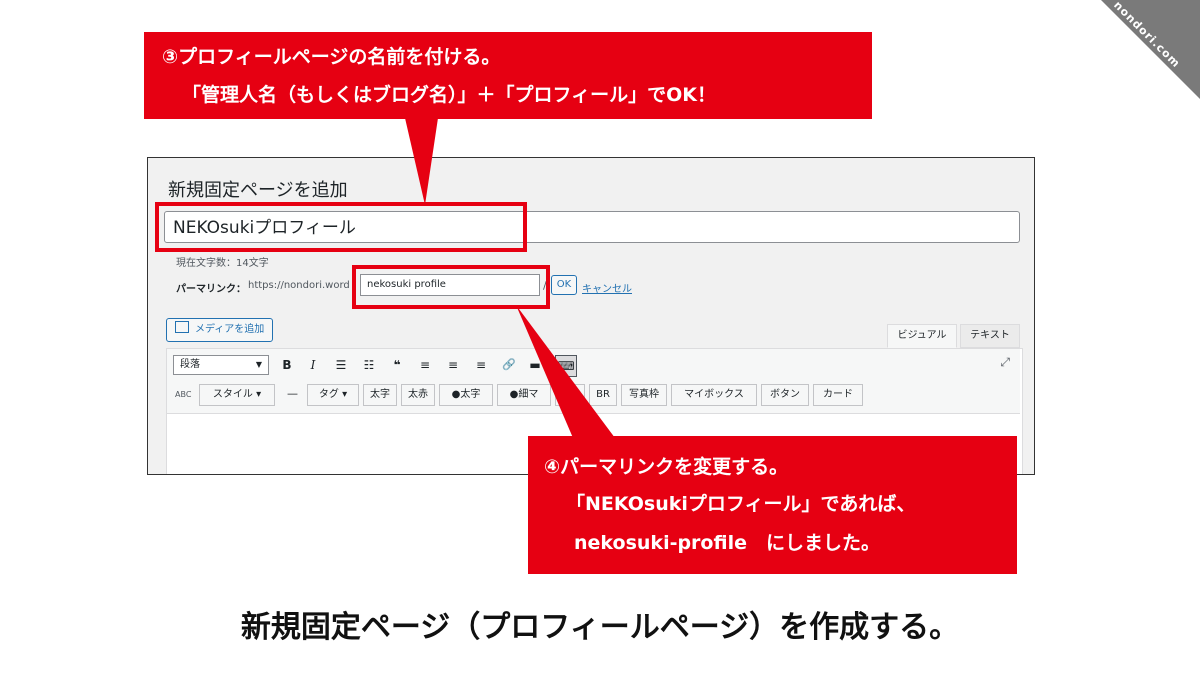 The width and height of the screenshot is (1200, 675). Describe the element at coordinates (421, 161) in the screenshot. I see `callout-step3-pointer` at that location.